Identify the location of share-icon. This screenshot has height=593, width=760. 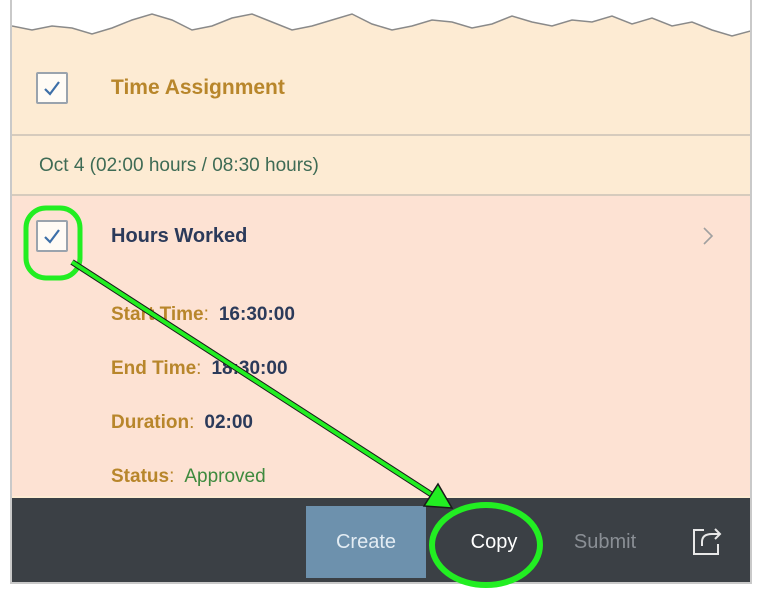
(707, 541).